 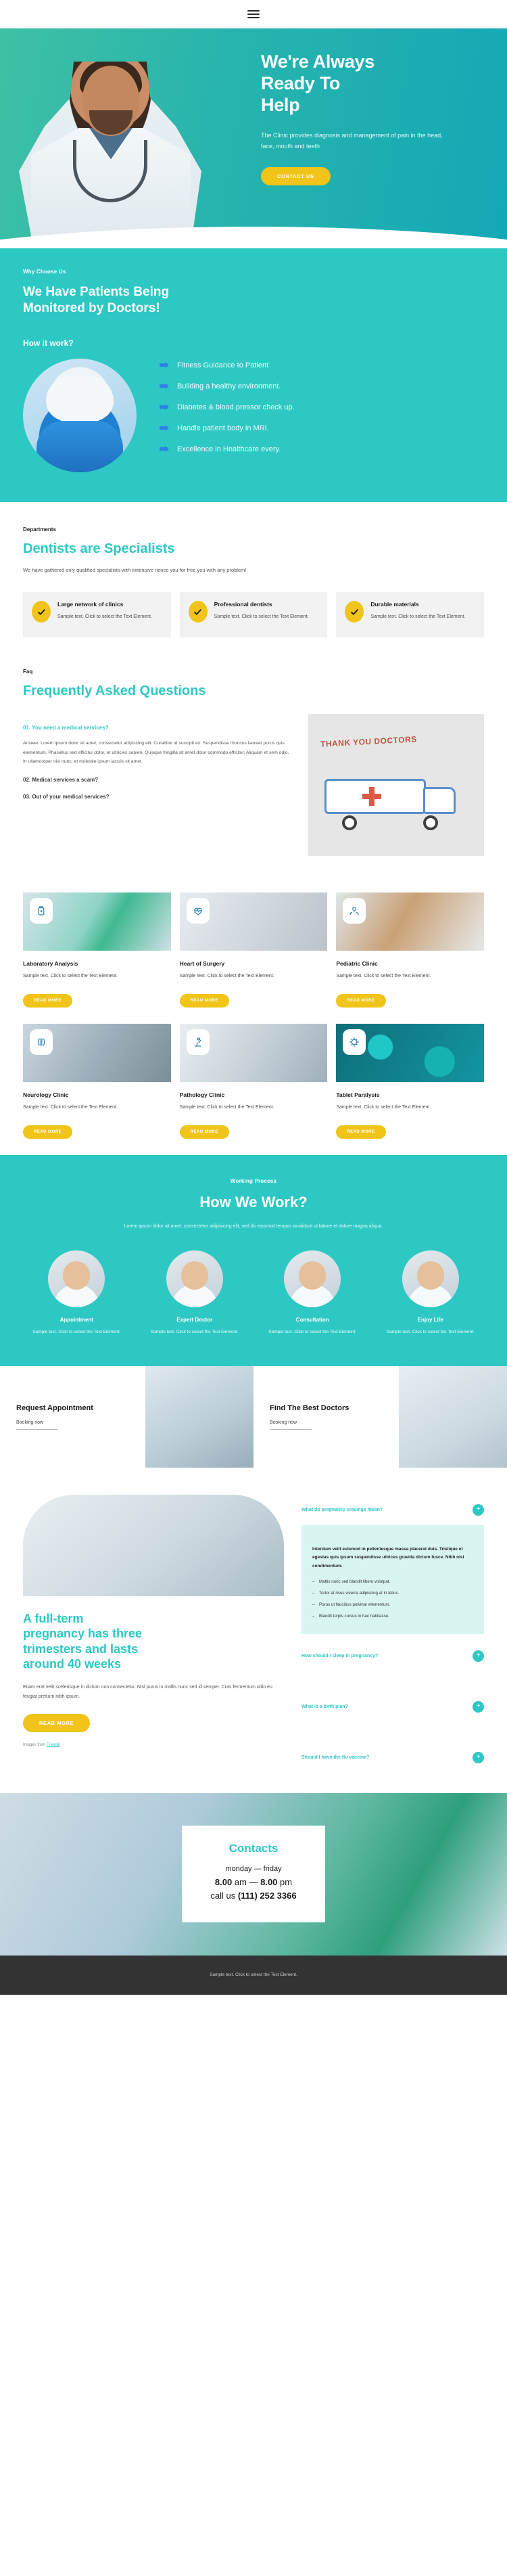 I want to click on why-eyebrow: Why Choose Us, so click(x=45, y=272).